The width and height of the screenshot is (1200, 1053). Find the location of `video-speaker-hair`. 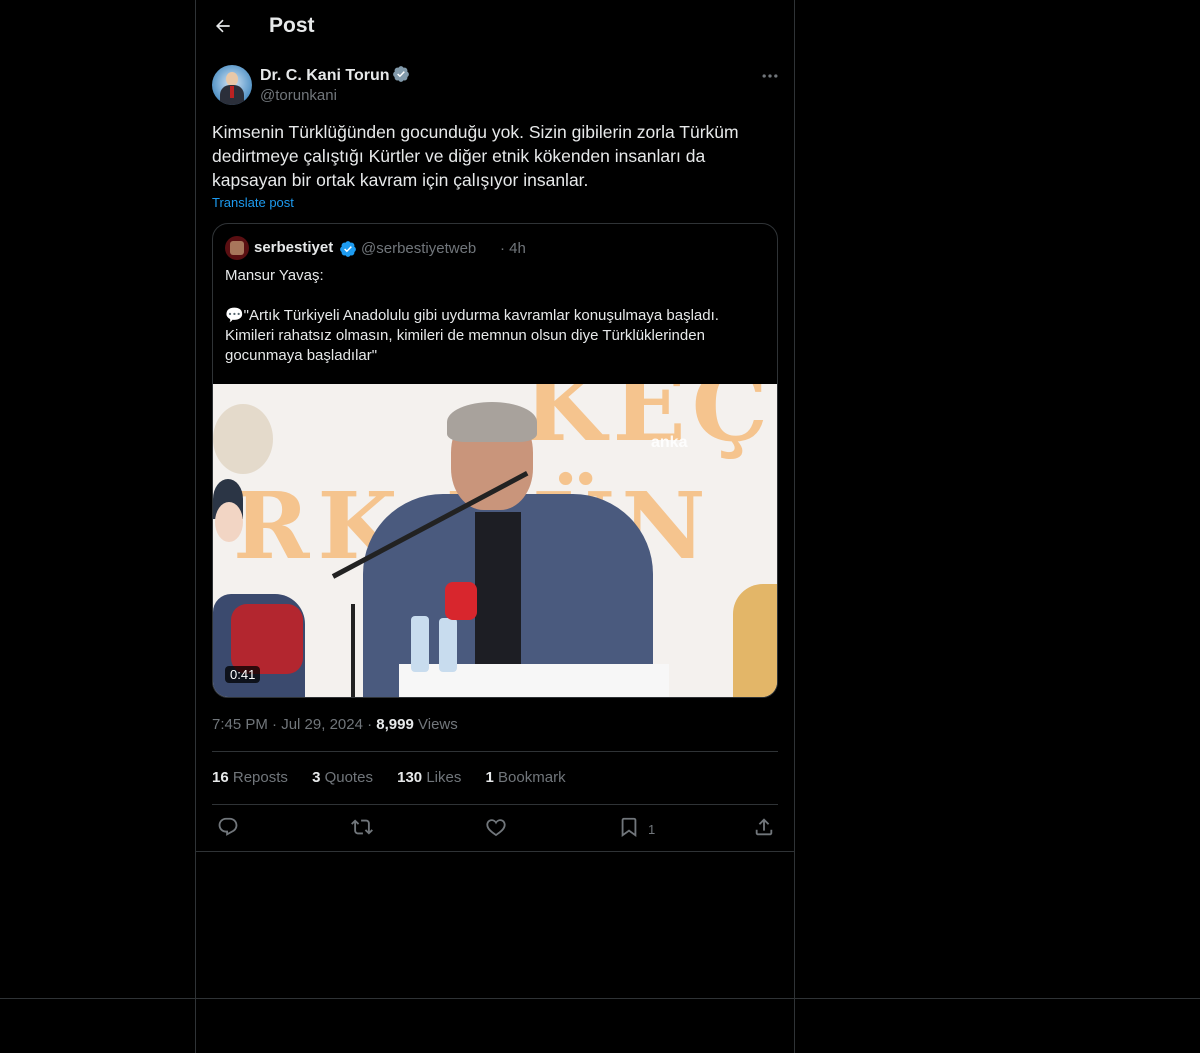

video-speaker-hair is located at coordinates (492, 422).